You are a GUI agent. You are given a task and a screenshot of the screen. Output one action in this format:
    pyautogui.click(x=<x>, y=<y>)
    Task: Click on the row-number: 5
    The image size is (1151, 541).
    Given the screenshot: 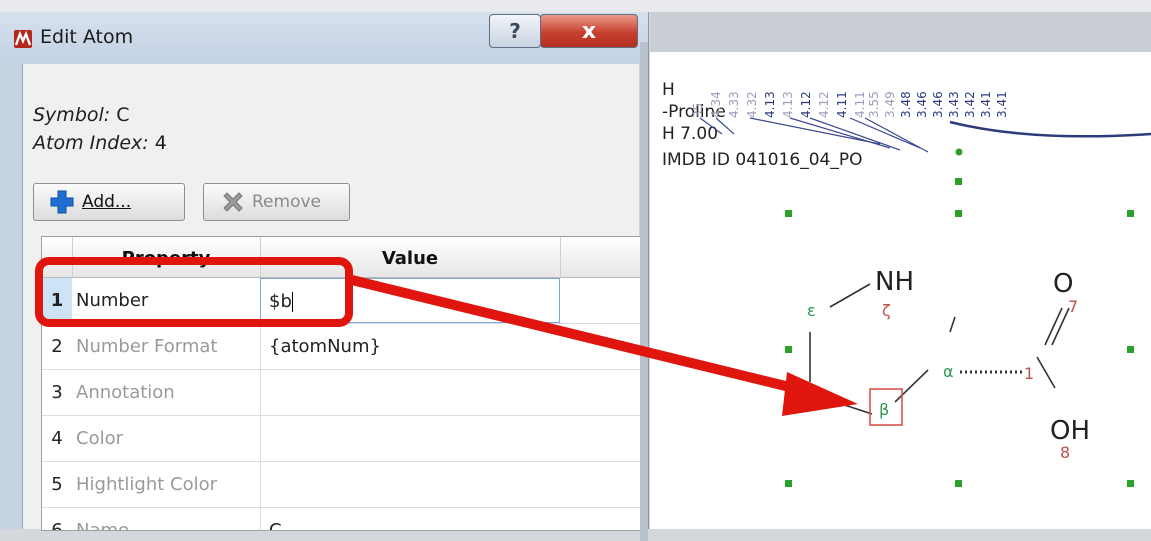 What is the action you would take?
    pyautogui.click(x=57, y=484)
    